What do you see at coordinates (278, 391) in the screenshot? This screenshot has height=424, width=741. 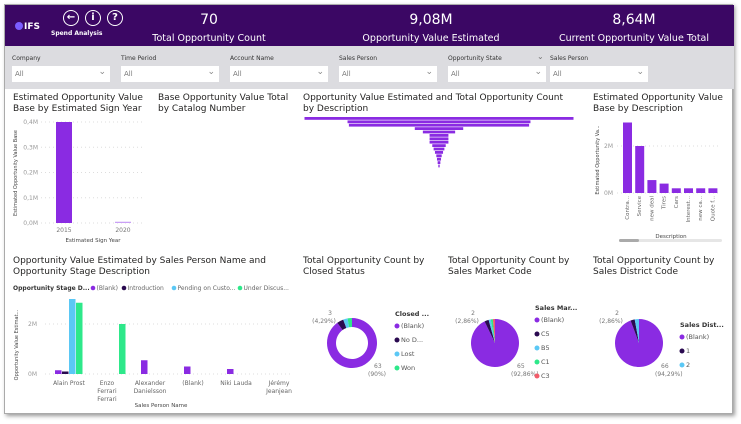 I see `x-tick-label: Jeanjean` at bounding box center [278, 391].